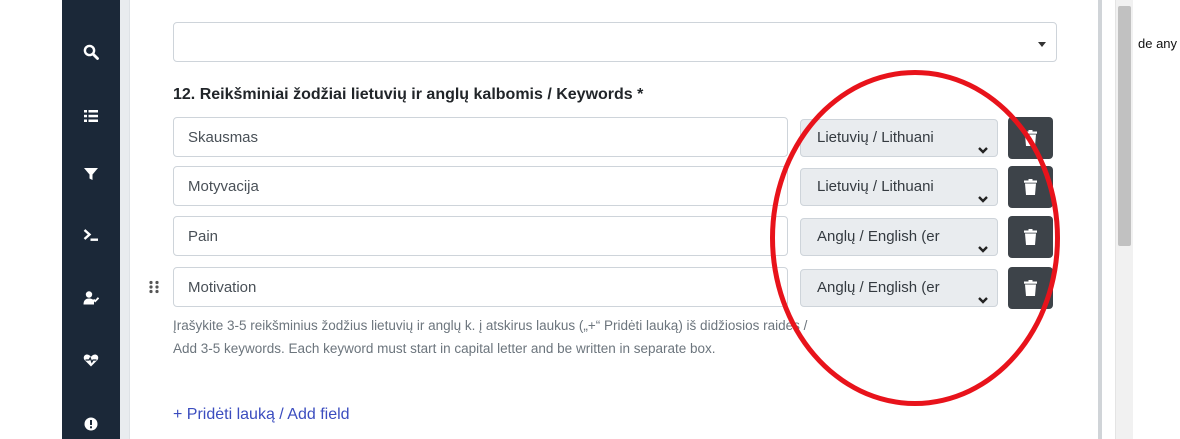 The height and width of the screenshot is (439, 1180). I want to click on alert-icon, so click(91, 424).